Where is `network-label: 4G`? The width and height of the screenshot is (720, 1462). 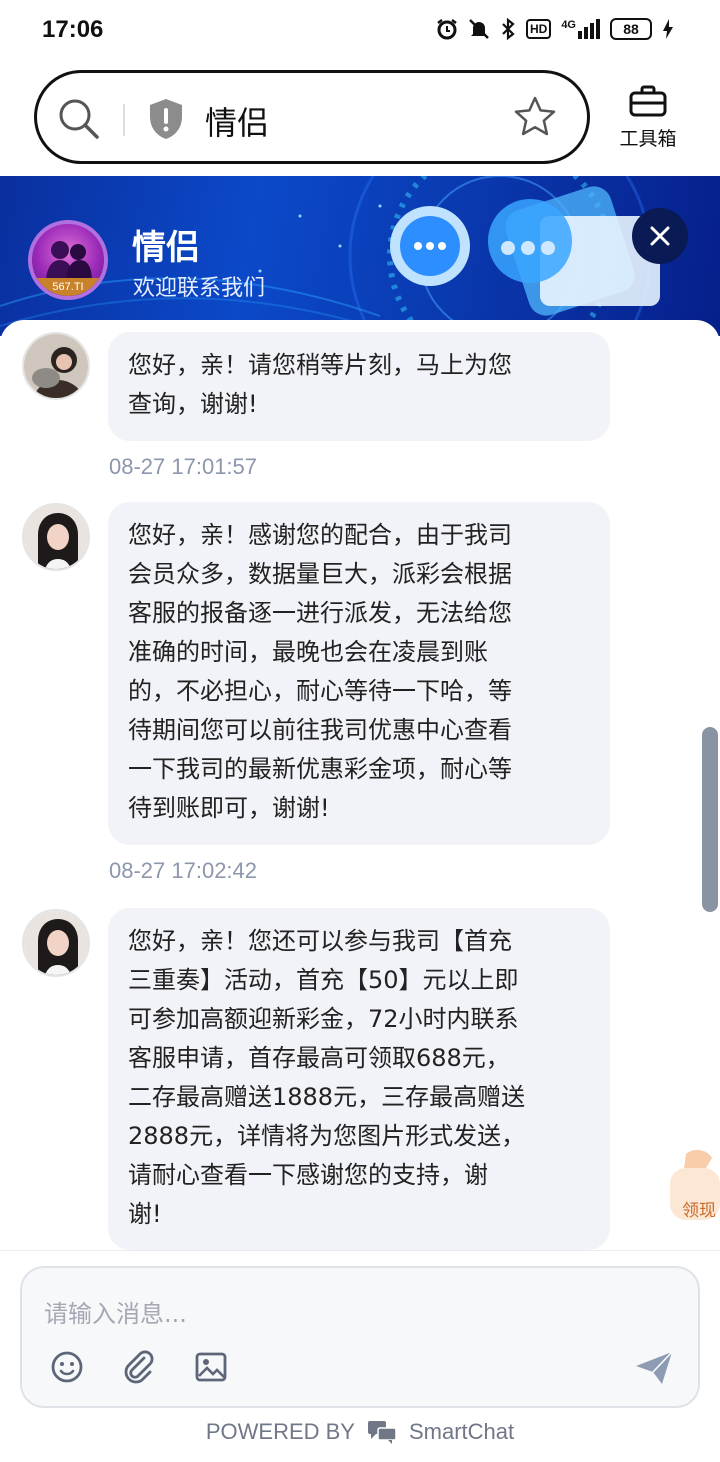
network-label: 4G is located at coordinates (580, 29).